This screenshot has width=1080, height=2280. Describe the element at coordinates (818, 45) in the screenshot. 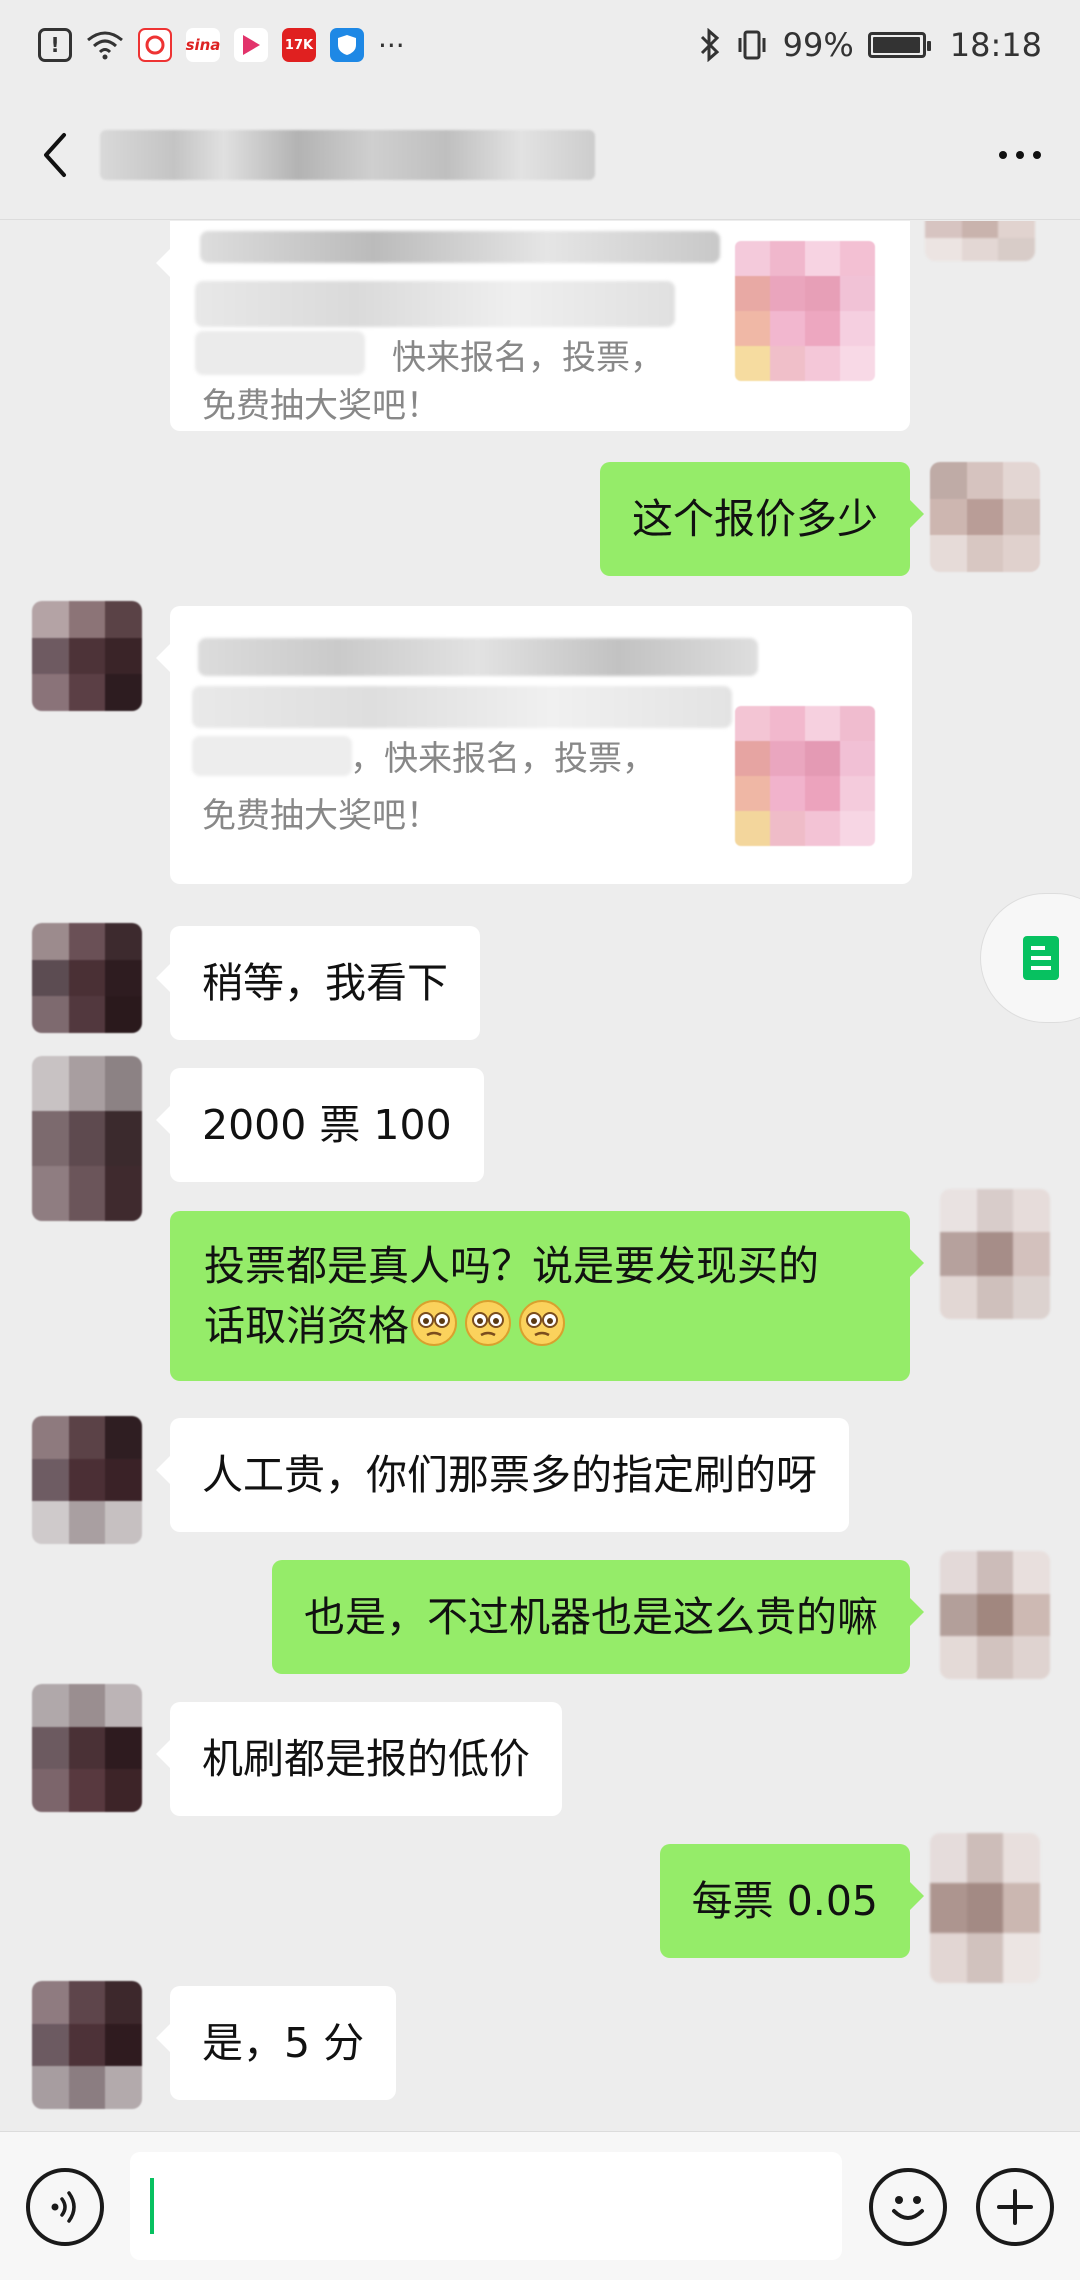

I see `battery-percent: 99%` at that location.